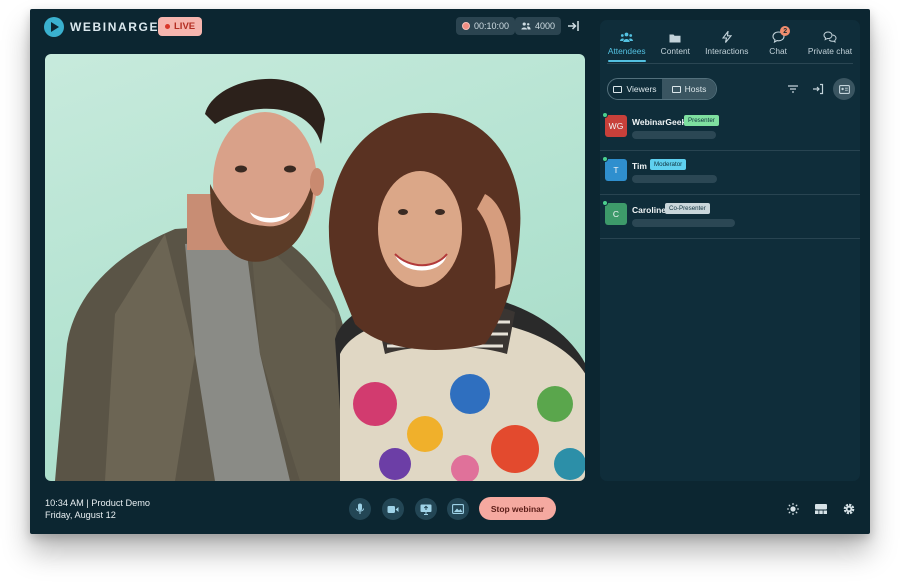  Describe the element at coordinates (545, 26) in the screenshot. I see `attendee-count-value: 4000` at that location.